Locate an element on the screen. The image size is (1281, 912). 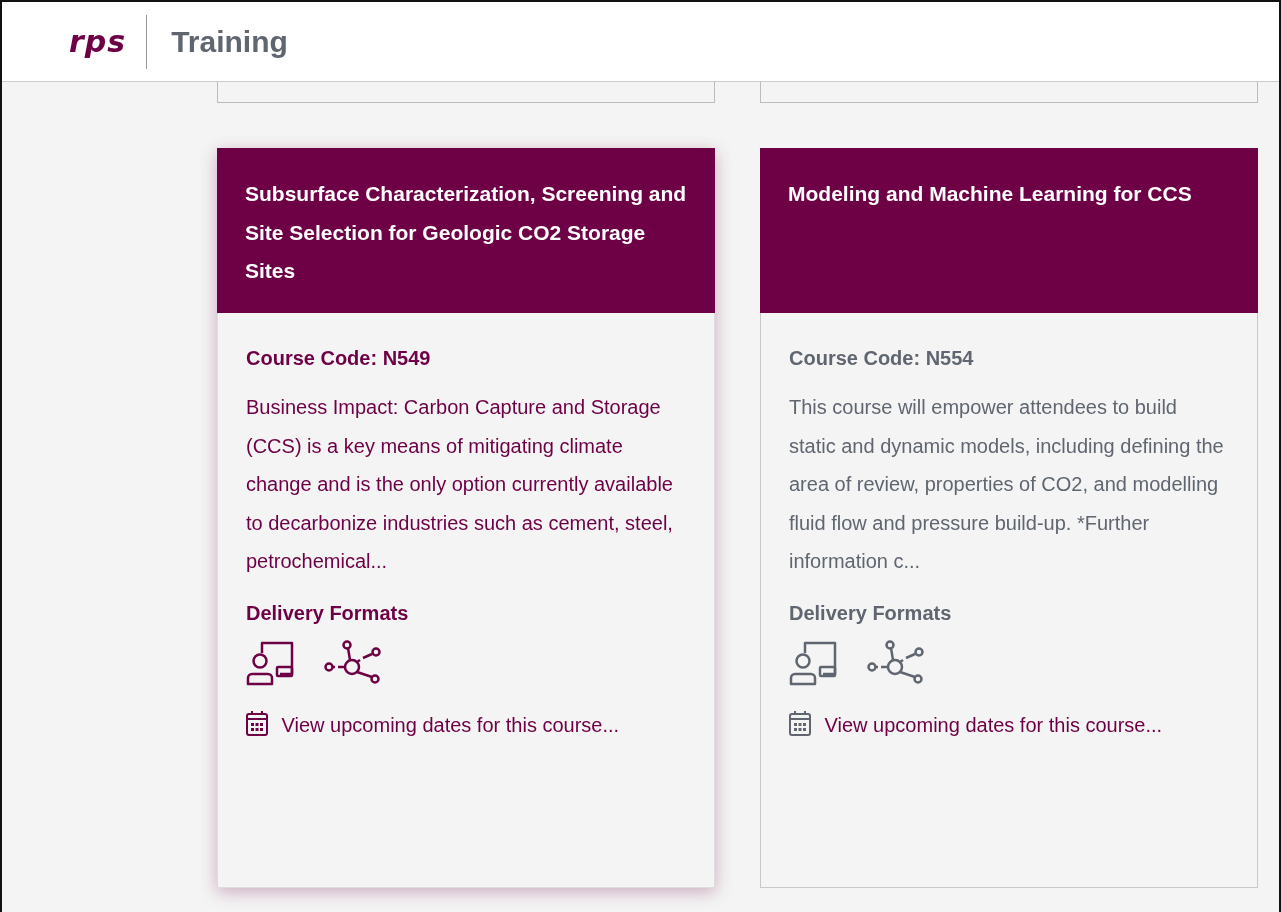
course-title: Modeling and Machine Learning for CCS is located at coordinates (1009, 194).